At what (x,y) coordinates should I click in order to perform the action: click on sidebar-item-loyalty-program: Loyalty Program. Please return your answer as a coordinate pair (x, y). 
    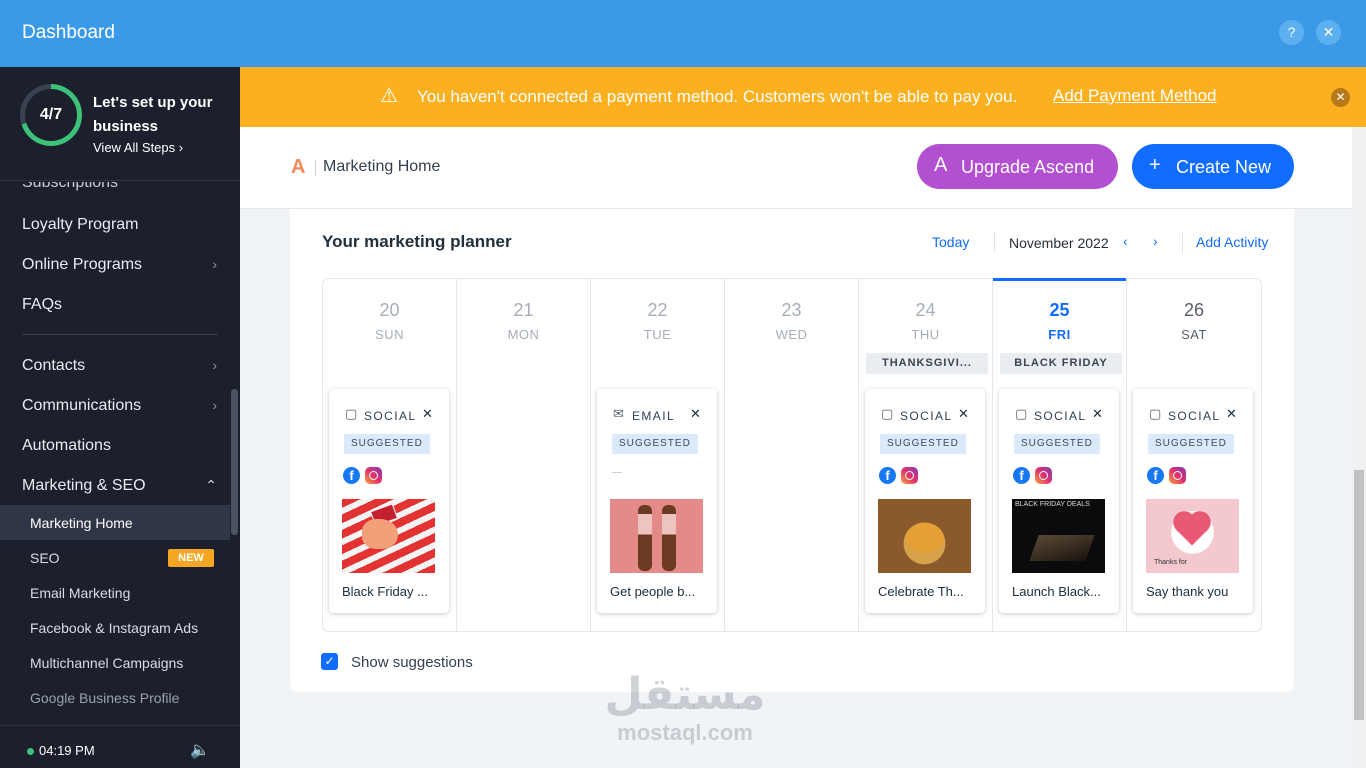
    Looking at the image, I should click on (119, 225).